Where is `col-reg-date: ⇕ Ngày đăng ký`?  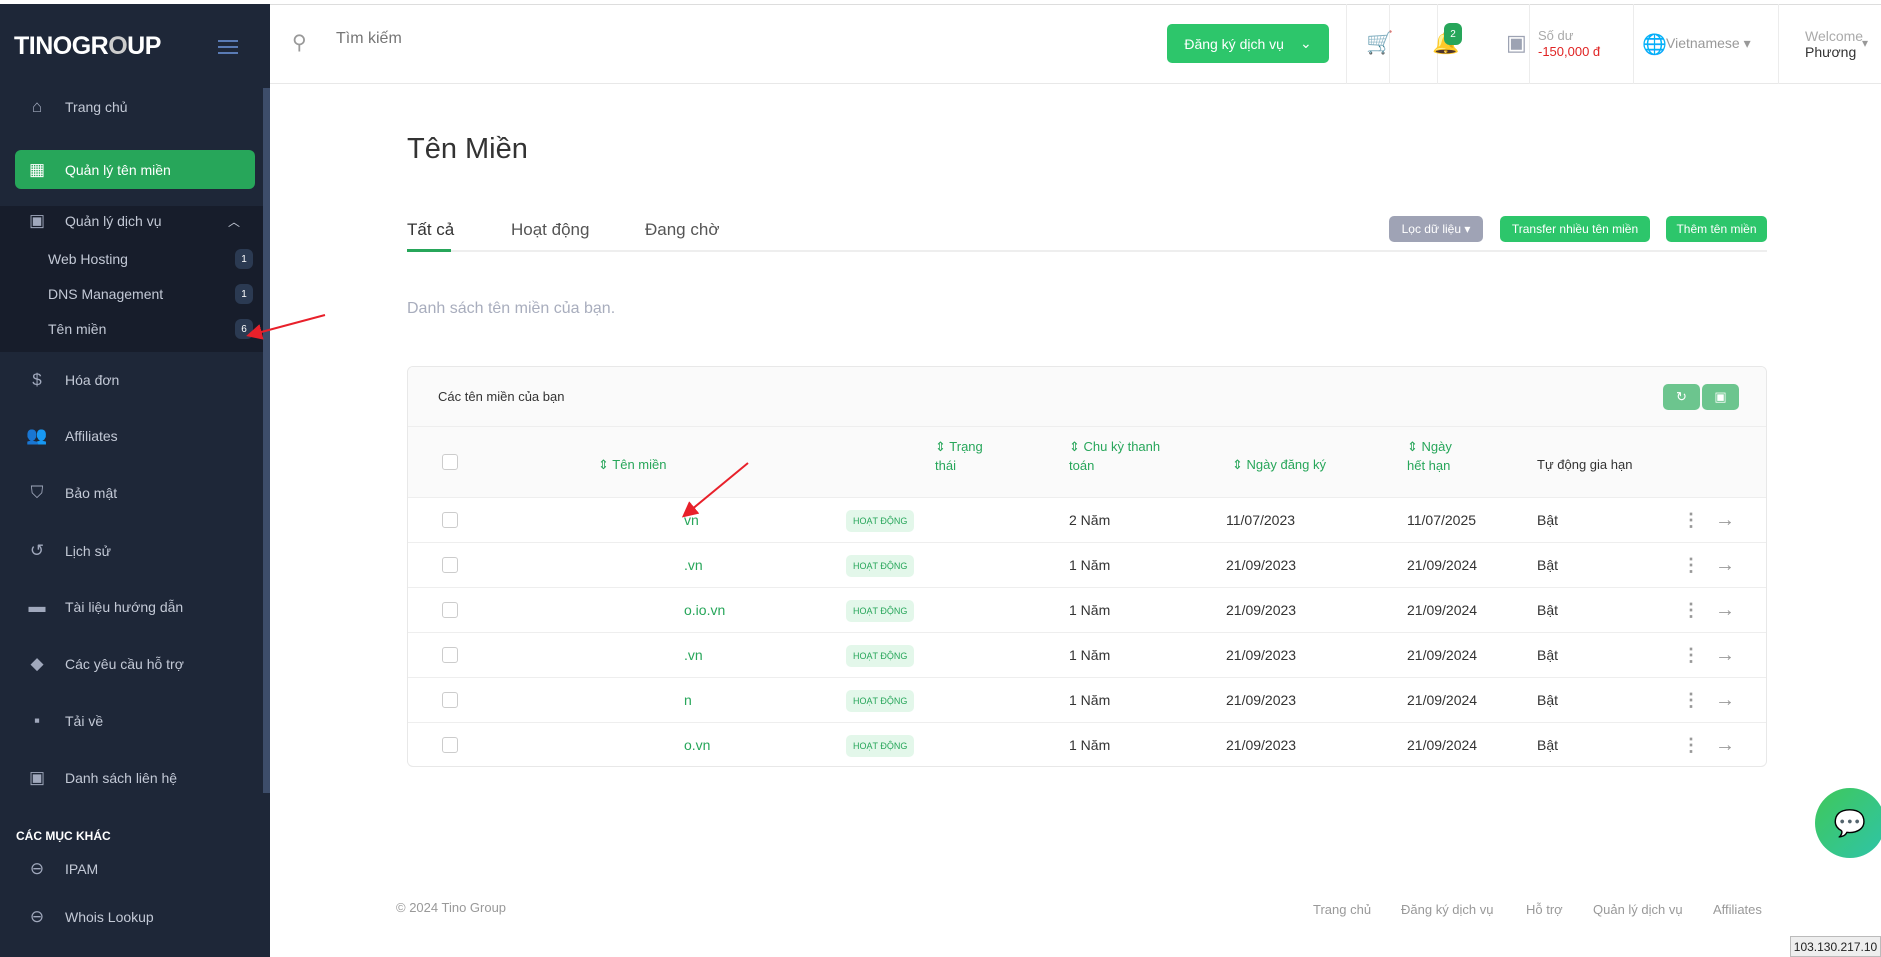 col-reg-date: ⇕ Ngày đăng ký is located at coordinates (1279, 464).